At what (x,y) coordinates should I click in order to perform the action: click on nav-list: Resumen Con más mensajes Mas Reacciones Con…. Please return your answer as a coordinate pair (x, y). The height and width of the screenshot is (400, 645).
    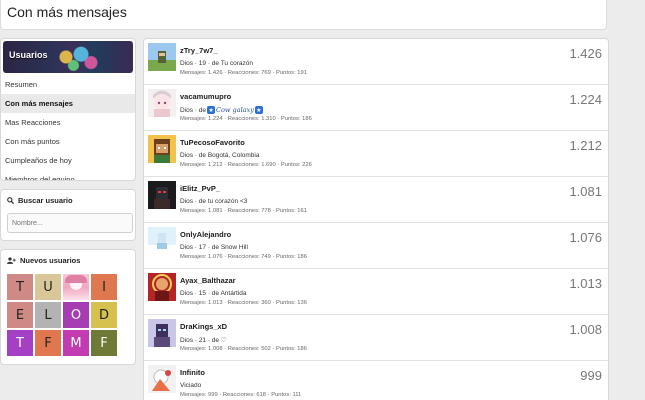
    Looking at the image, I should click on (68, 127).